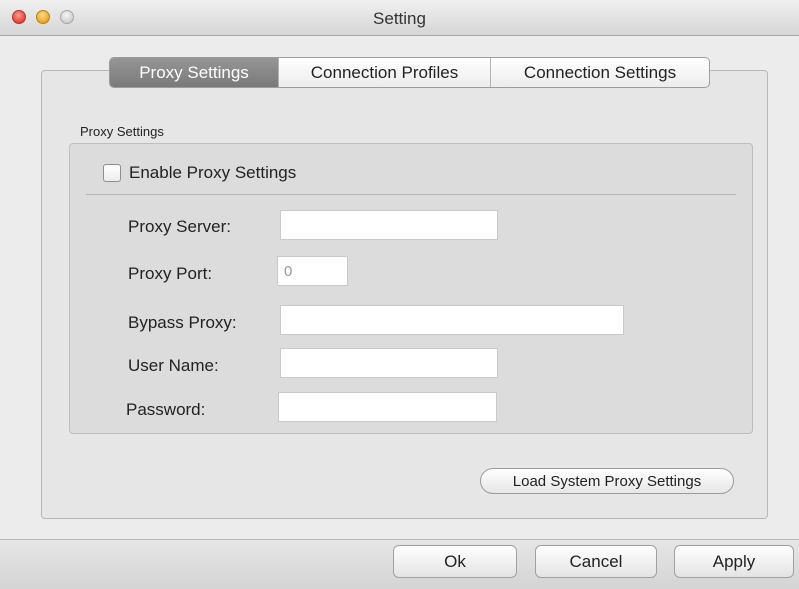 This screenshot has width=799, height=589. I want to click on apply-button: Apply, so click(734, 561).